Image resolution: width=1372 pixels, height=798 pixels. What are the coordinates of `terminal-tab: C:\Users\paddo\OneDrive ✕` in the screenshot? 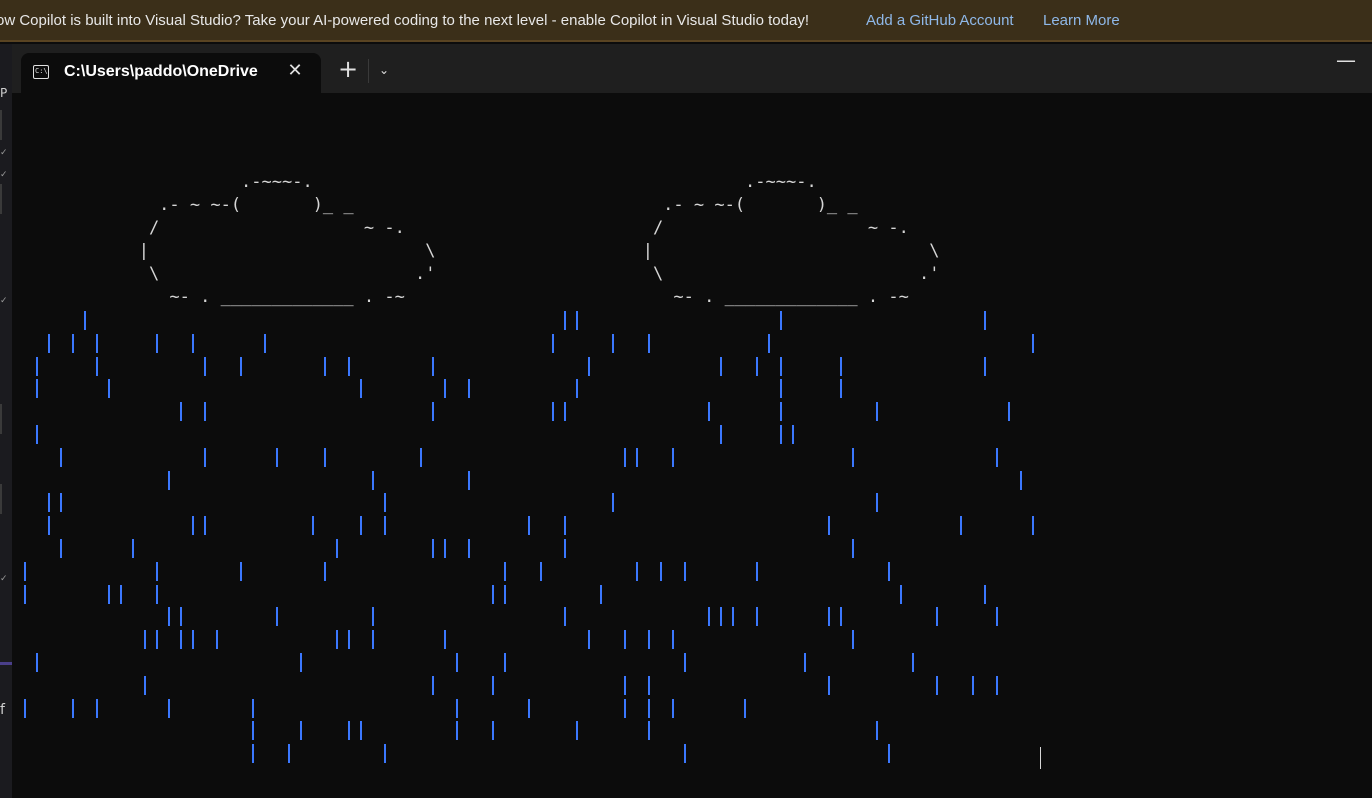 It's located at (171, 73).